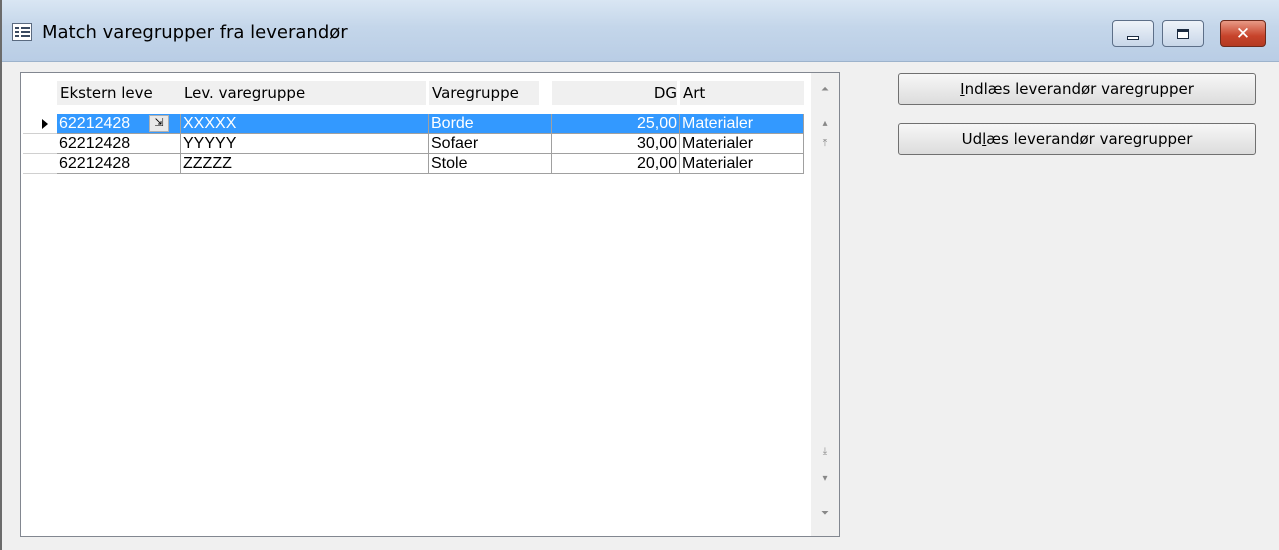 The width and height of the screenshot is (1279, 550). I want to click on close-button: ✕, so click(1243, 33).